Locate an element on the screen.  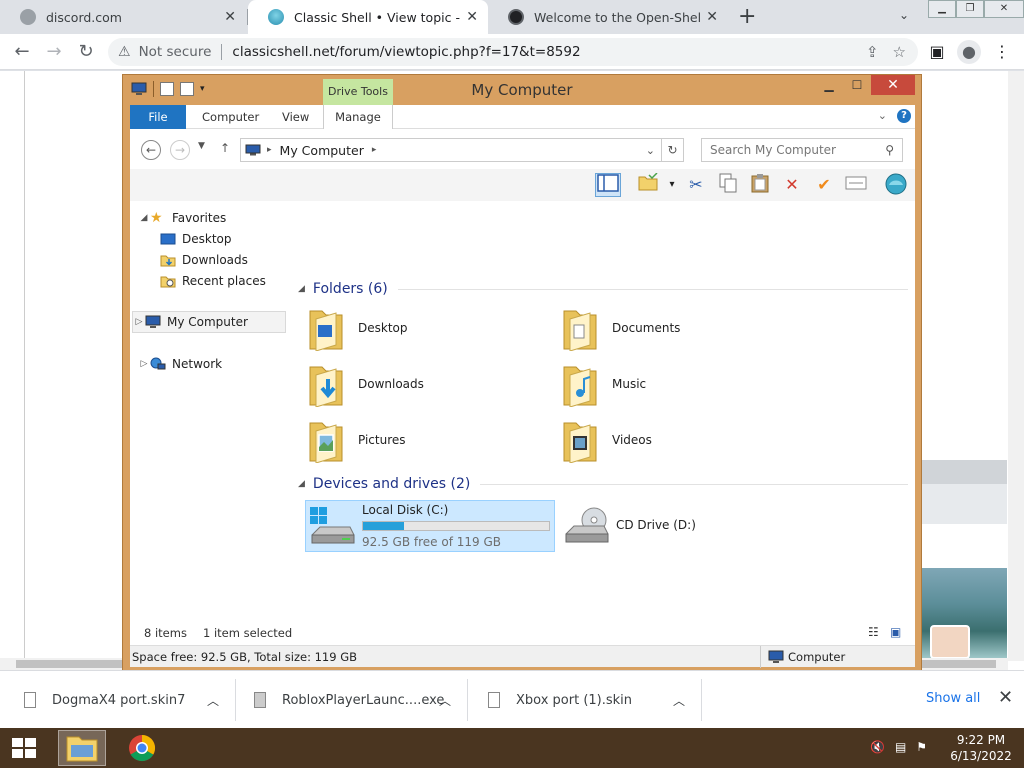
nav-downloads: Downloads is located at coordinates (238, 260).